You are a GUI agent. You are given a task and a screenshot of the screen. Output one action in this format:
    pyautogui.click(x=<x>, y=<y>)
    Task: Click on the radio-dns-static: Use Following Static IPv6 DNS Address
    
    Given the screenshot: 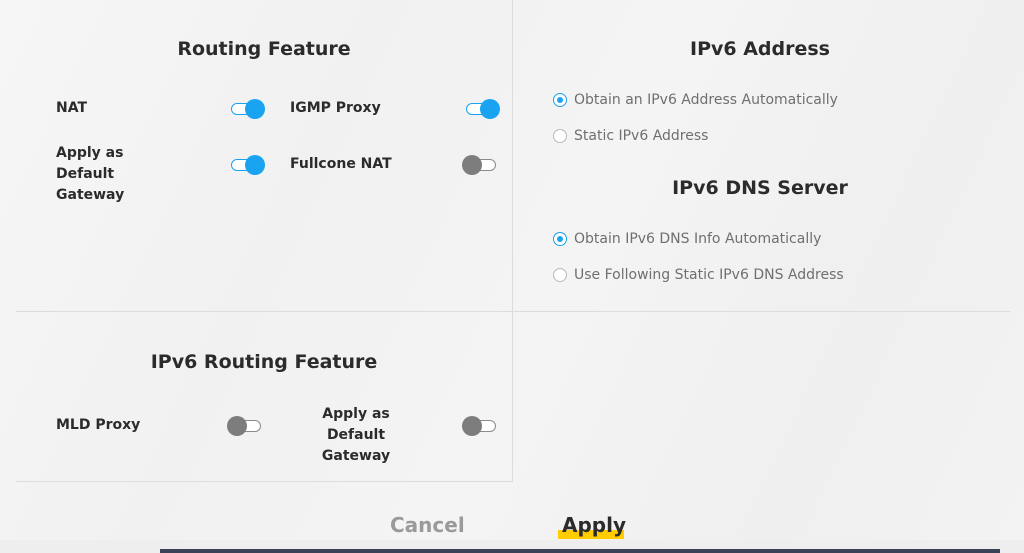 What is the action you would take?
    pyautogui.click(x=698, y=275)
    